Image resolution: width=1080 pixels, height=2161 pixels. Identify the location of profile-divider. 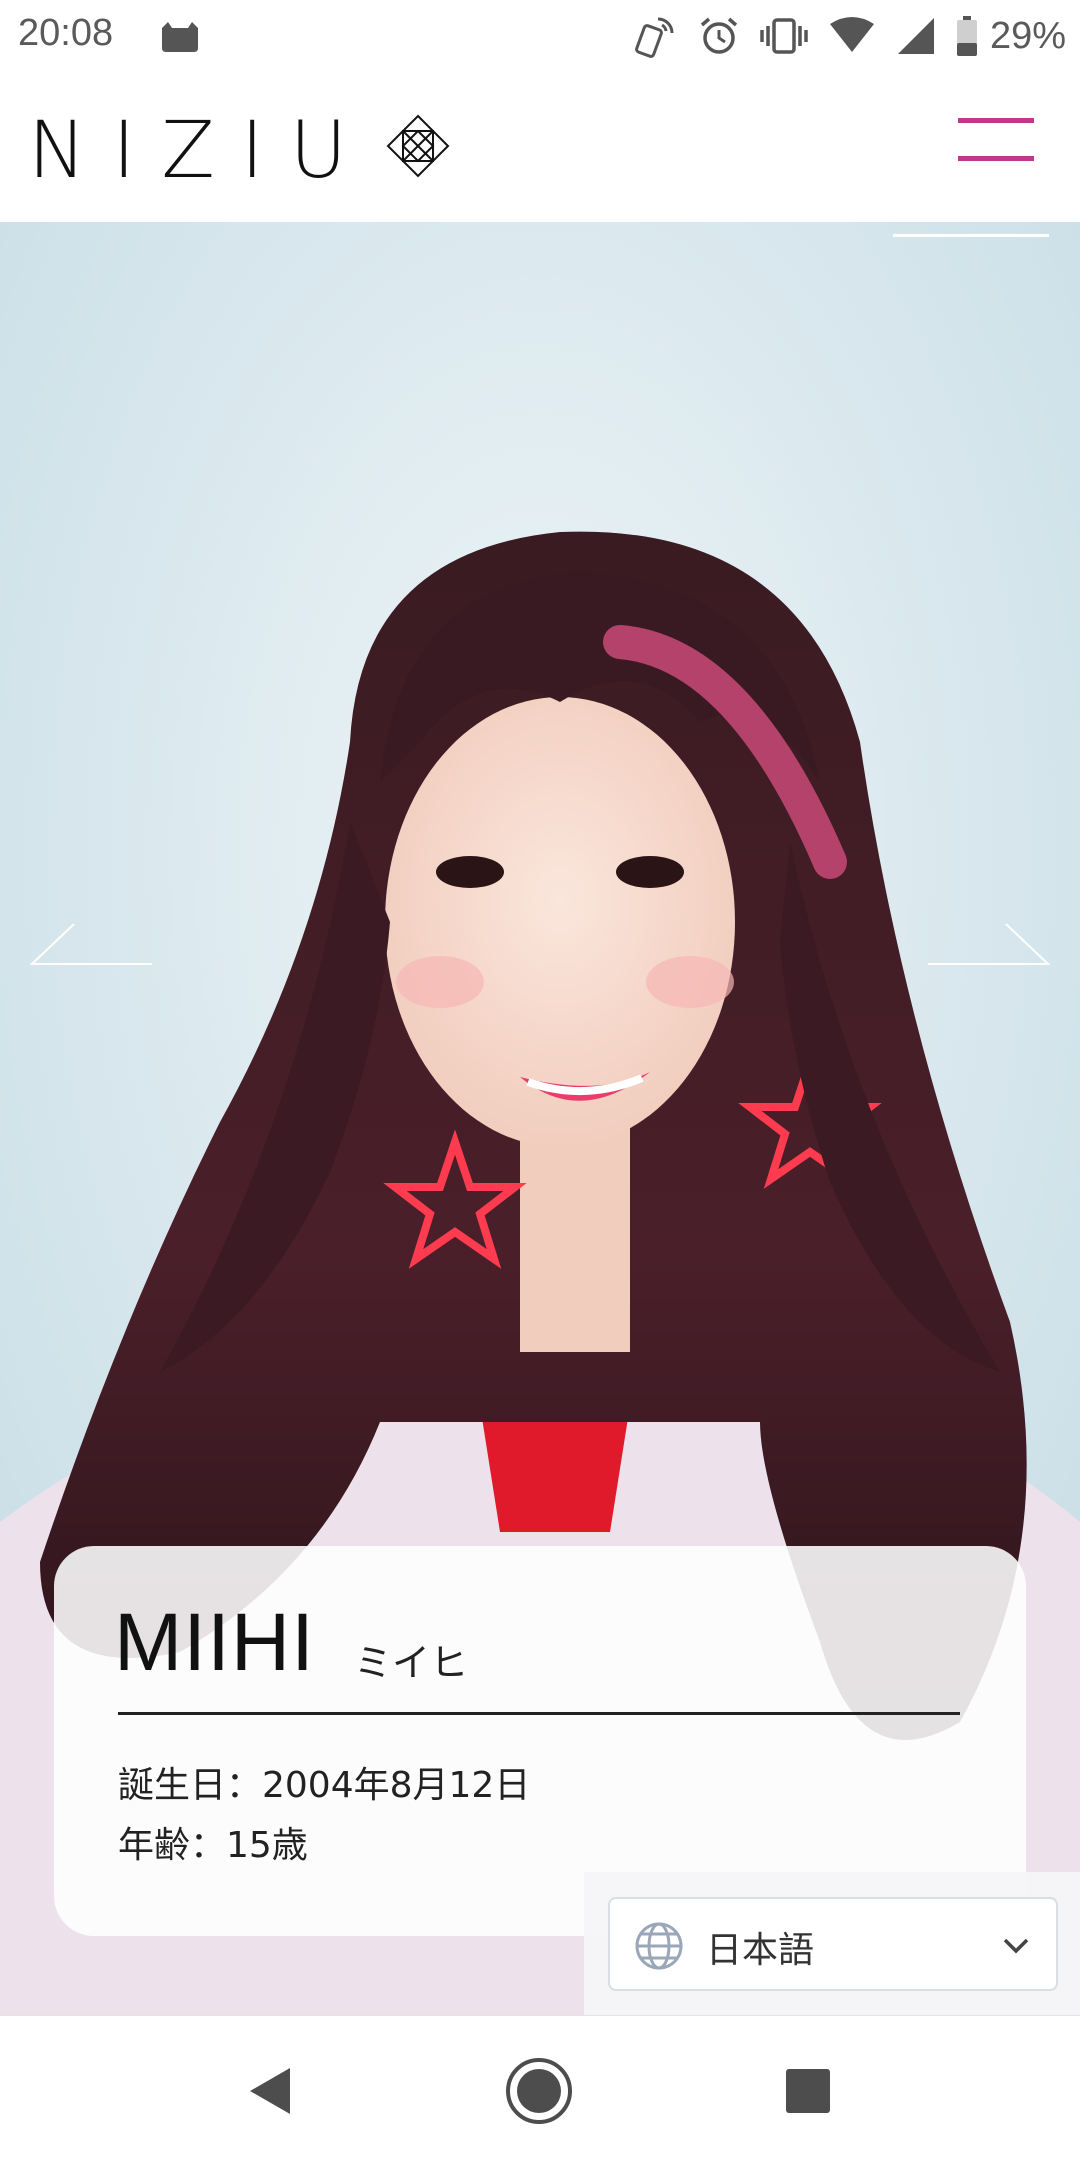
(539, 1713).